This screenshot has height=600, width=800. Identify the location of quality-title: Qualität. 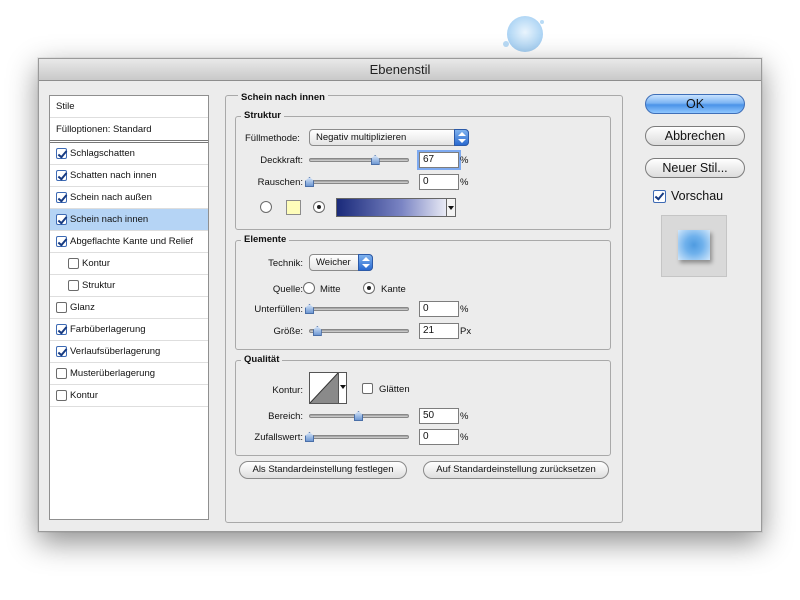
(262, 359).